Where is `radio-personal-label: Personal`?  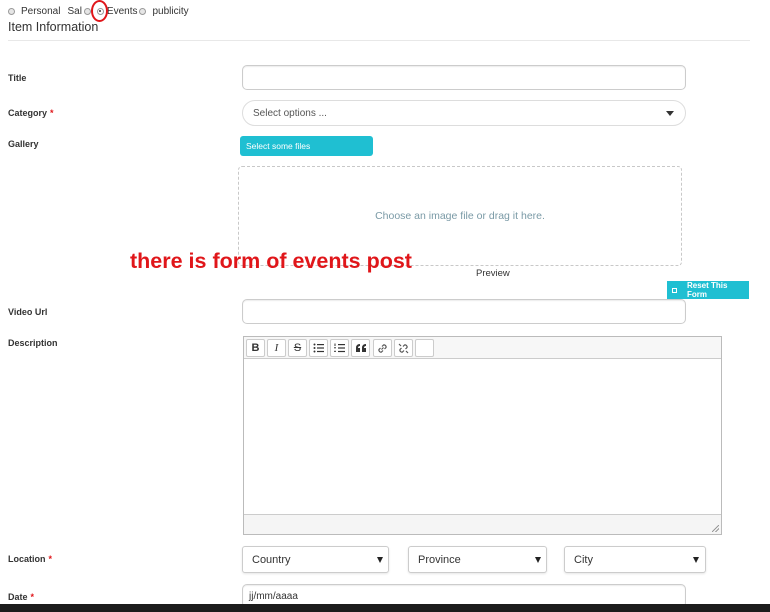
radio-personal-label: Personal is located at coordinates (40, 11).